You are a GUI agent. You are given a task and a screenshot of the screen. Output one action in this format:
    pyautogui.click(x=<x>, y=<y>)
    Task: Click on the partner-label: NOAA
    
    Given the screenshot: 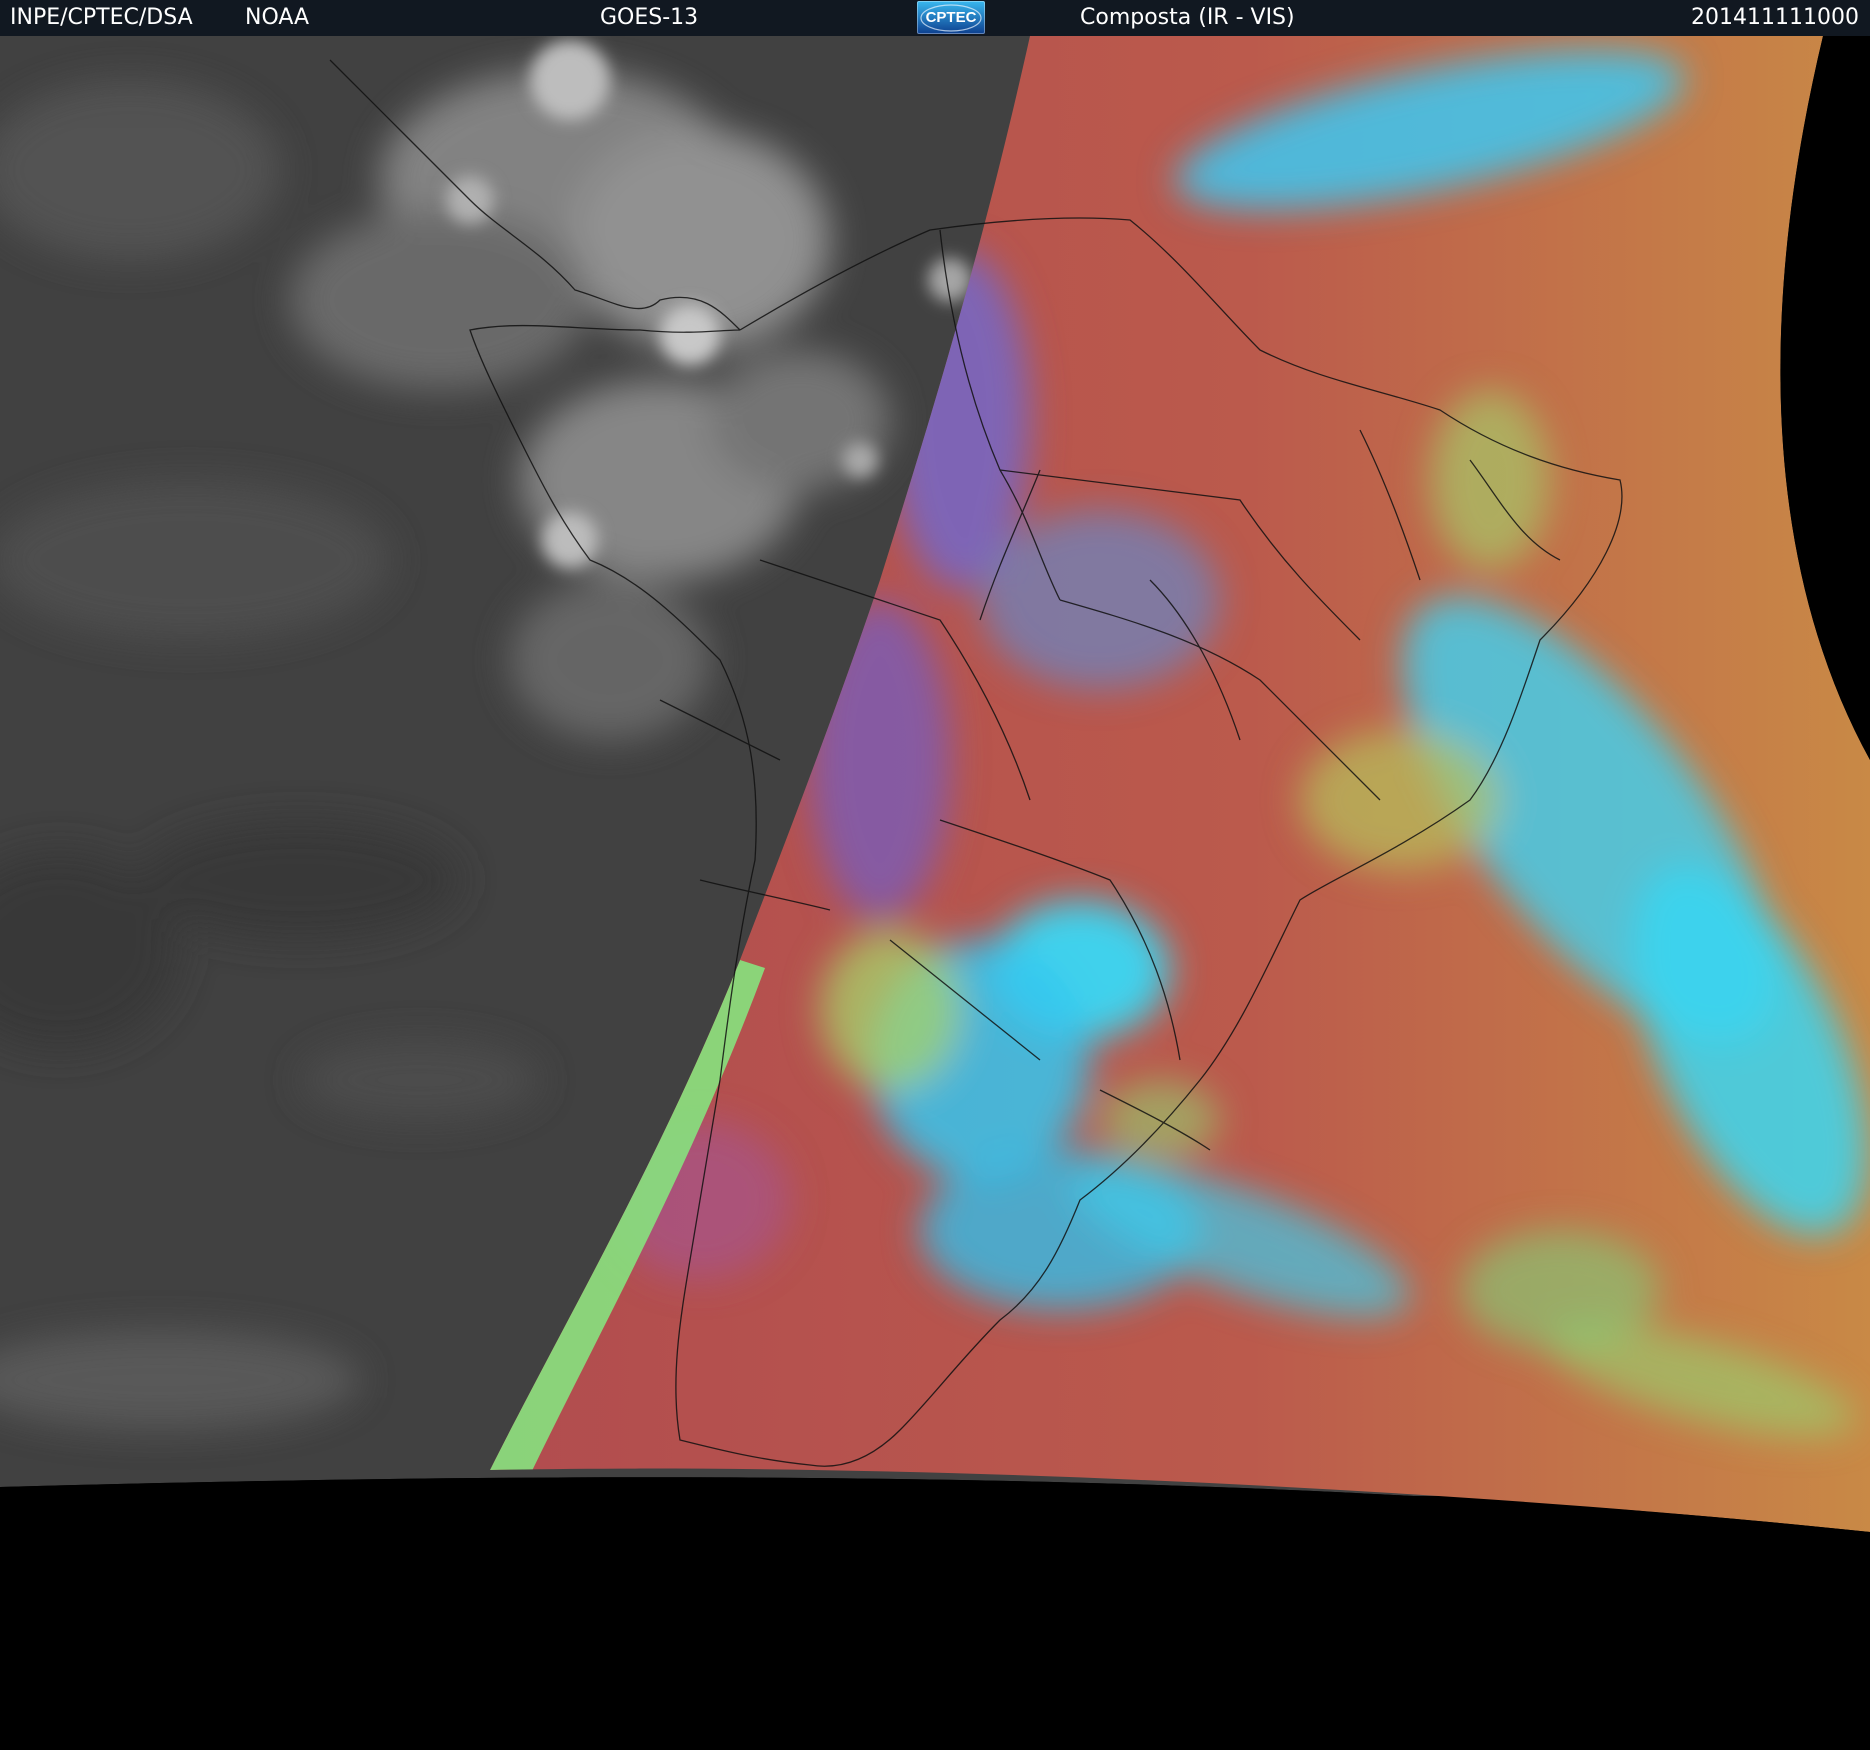 What is the action you would take?
    pyautogui.click(x=277, y=17)
    